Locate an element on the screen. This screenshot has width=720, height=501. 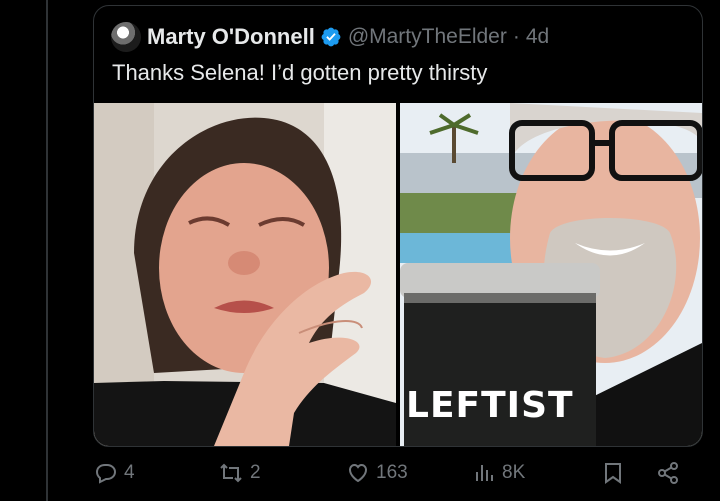
like-count: 163 is located at coordinates (392, 472).